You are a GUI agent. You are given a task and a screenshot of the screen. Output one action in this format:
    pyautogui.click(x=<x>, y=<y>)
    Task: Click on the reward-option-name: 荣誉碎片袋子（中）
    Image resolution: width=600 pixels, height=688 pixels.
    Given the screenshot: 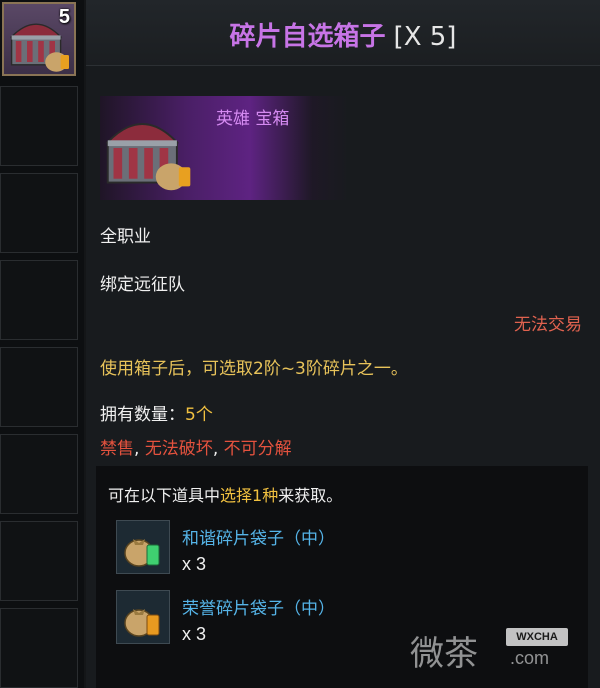 What is the action you would take?
    pyautogui.click(x=258, y=609)
    